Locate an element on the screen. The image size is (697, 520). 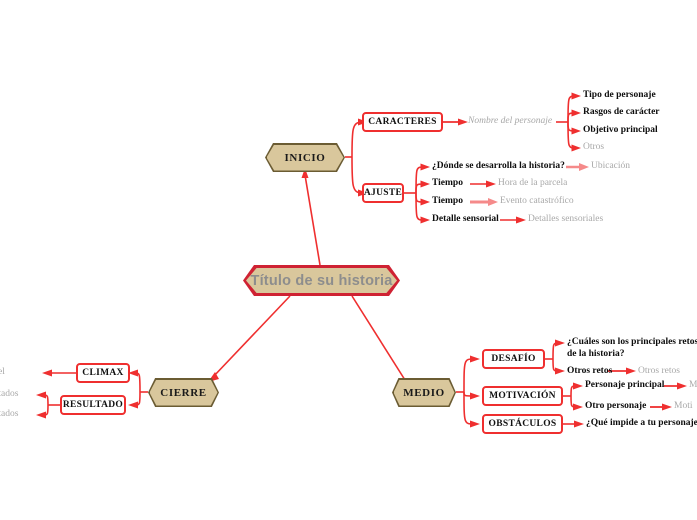
leaf-rasgos-de-caracter: Rasgos de carácter is located at coordinates (621, 113).